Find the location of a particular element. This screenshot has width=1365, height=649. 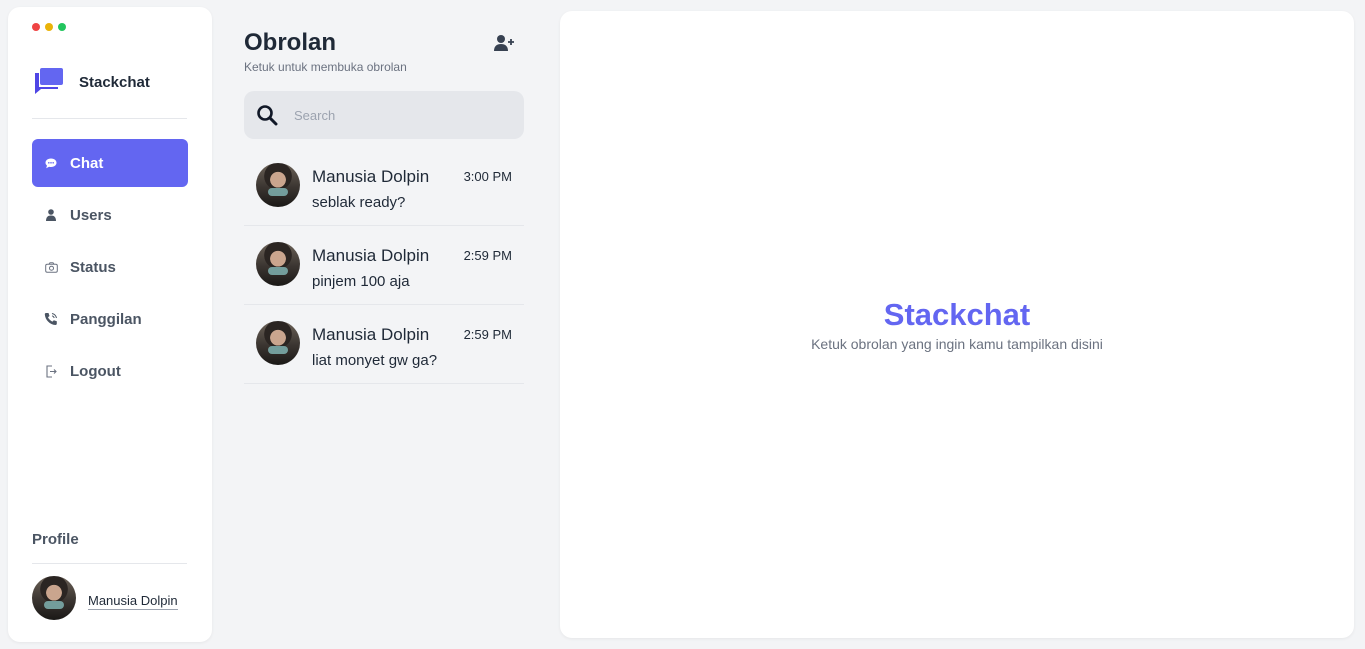

brand: Stackchat is located at coordinates (91, 82).